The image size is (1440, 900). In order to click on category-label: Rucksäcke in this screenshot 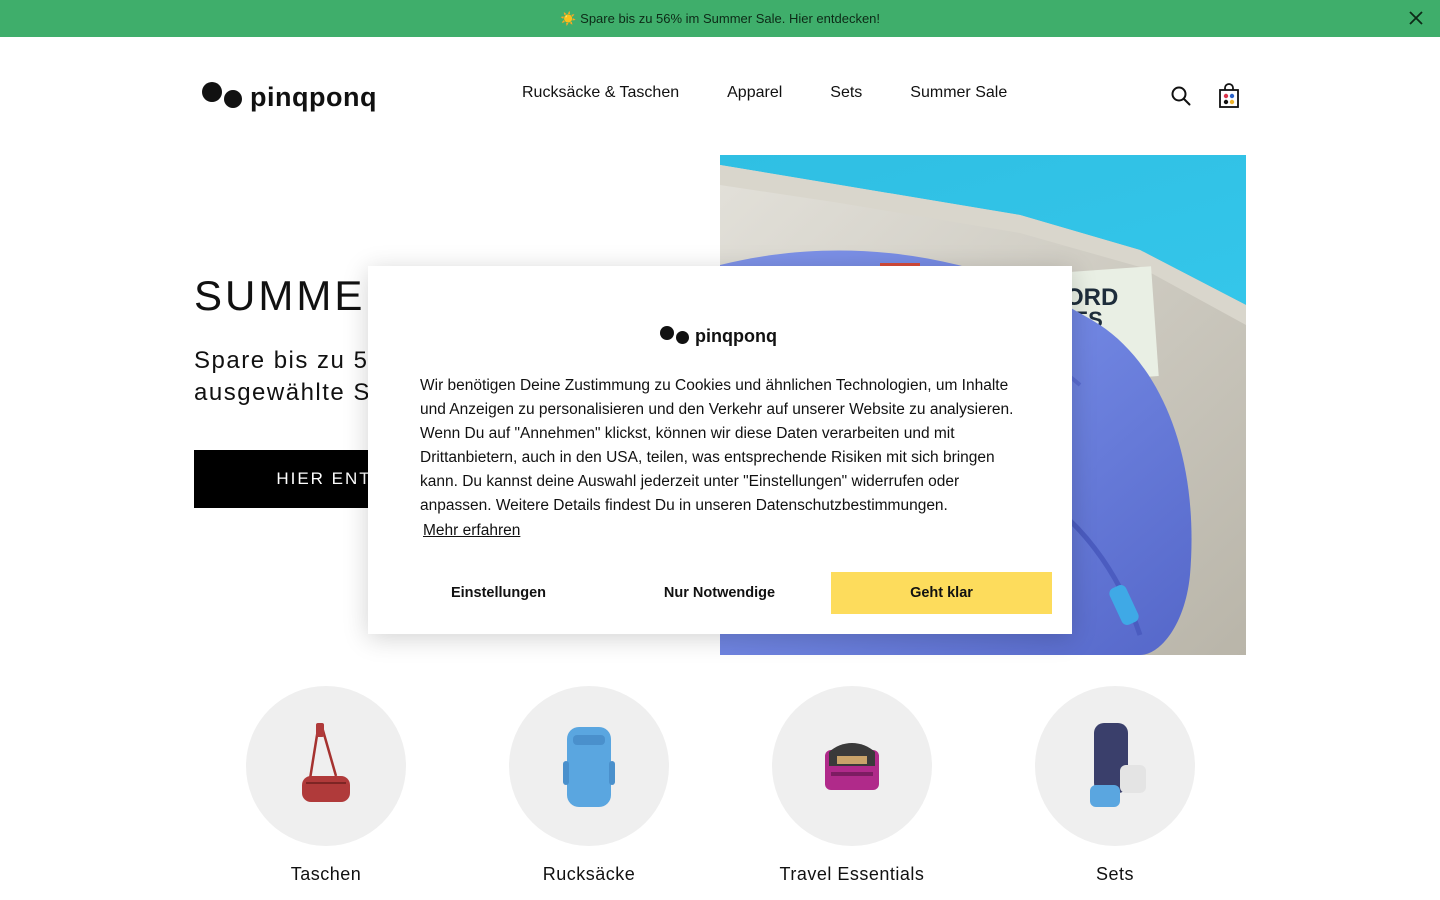, I will do `click(589, 874)`.